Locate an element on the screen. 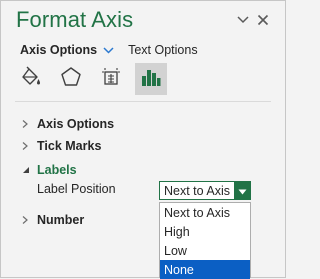  size-properties-icon is located at coordinates (111, 79).